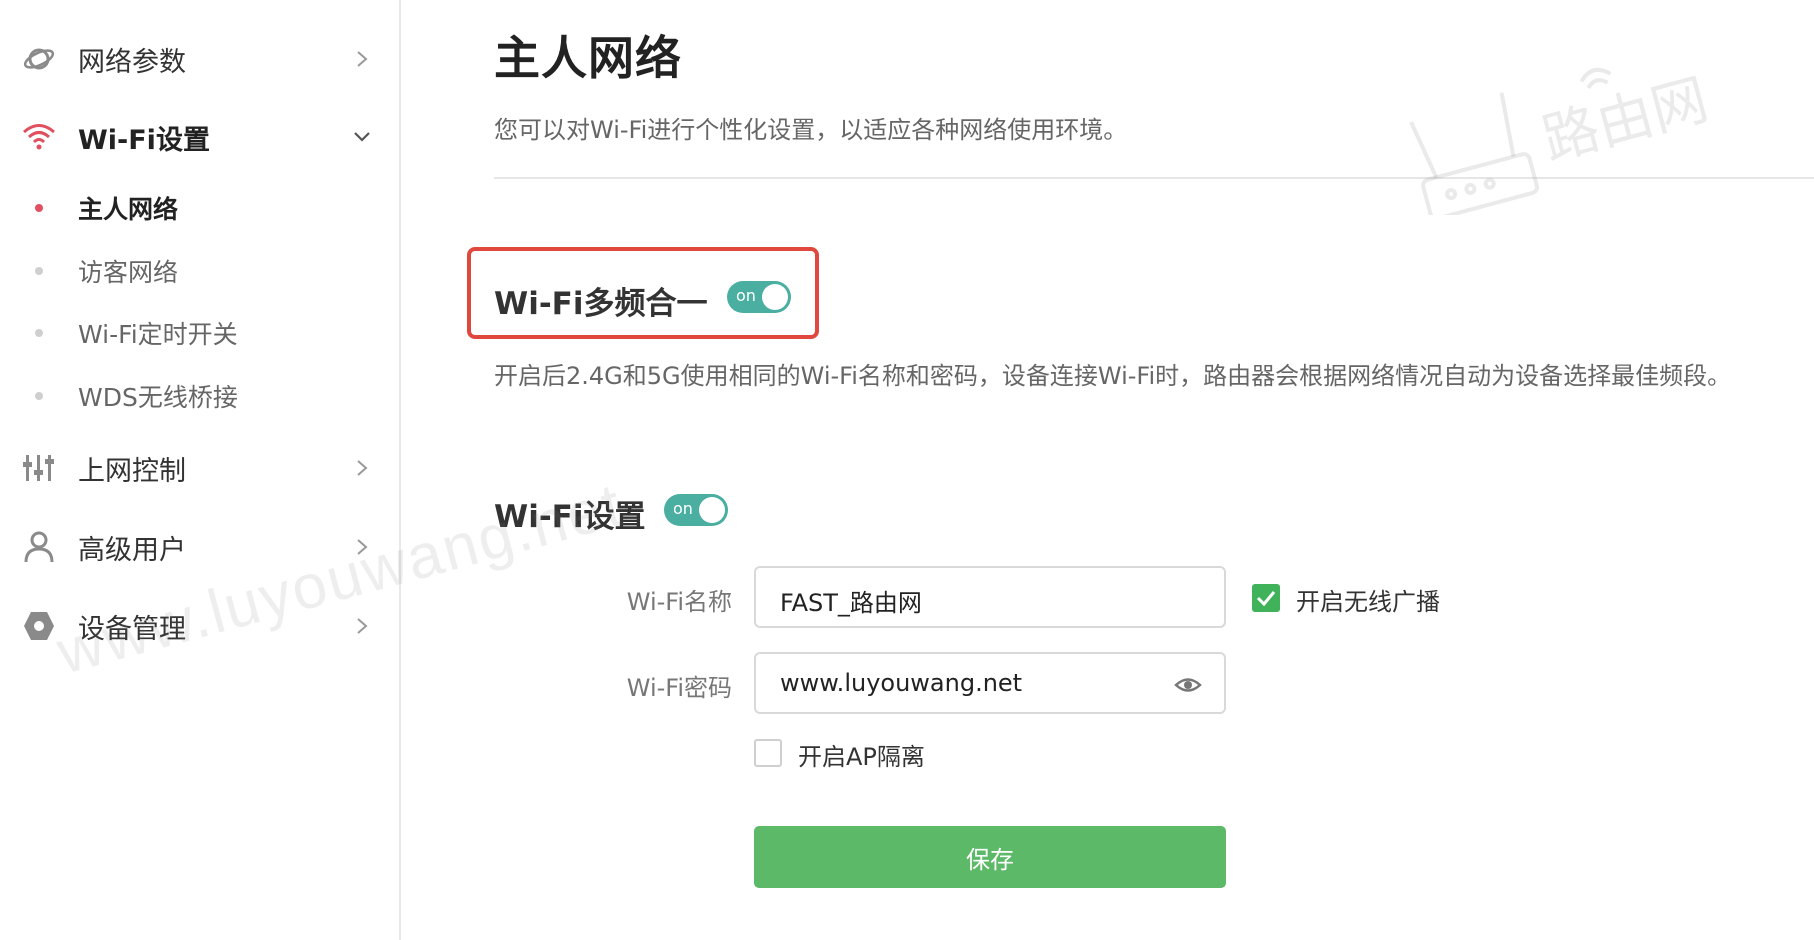 The width and height of the screenshot is (1814, 940). Describe the element at coordinates (679, 688) in the screenshot. I see `wifi-password-label: Wi-Fi密码` at that location.